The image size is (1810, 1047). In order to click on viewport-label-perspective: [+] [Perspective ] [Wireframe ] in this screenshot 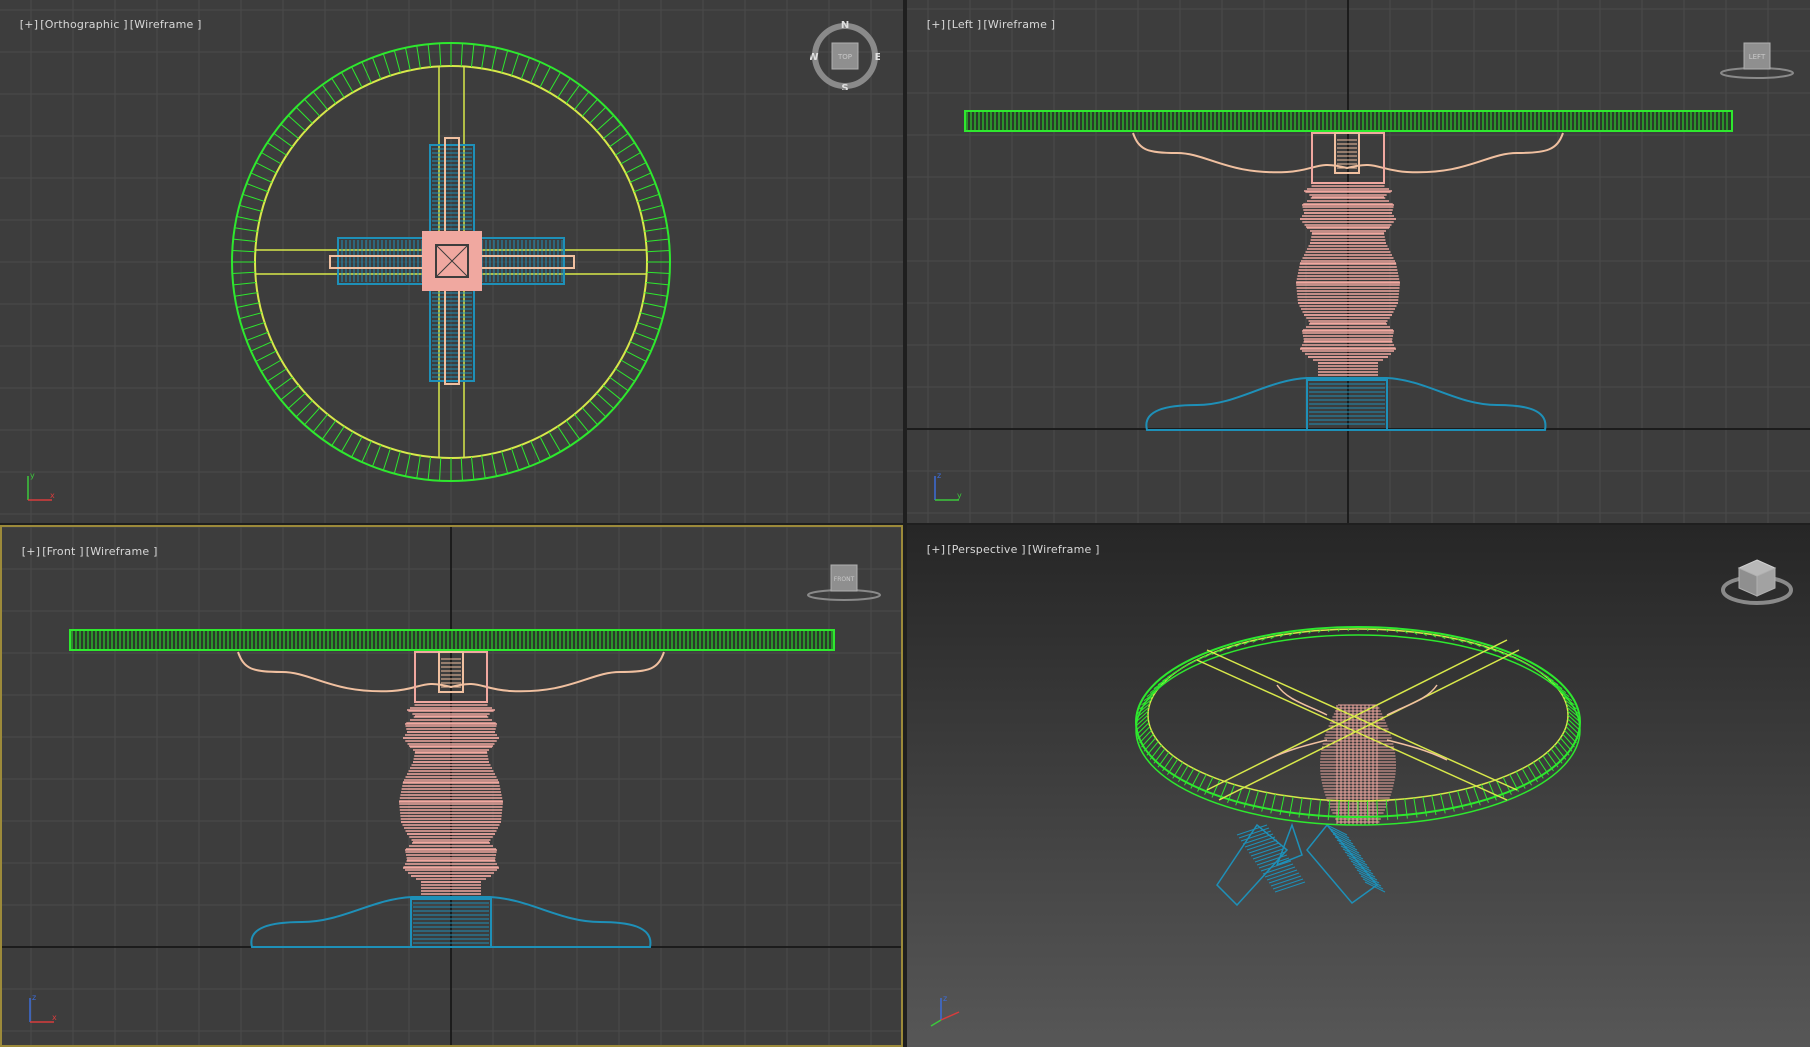, I will do `click(1007, 549)`.